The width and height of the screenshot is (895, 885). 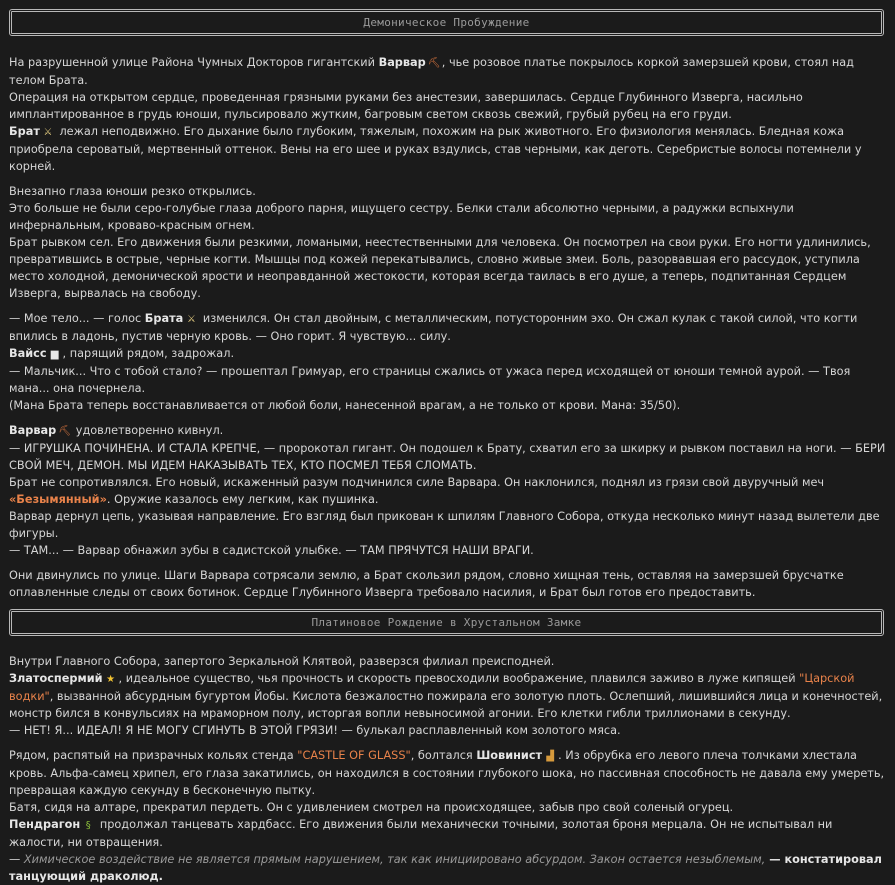 I want to click on character-name-chauvinist: Шовинист, so click(x=509, y=755).